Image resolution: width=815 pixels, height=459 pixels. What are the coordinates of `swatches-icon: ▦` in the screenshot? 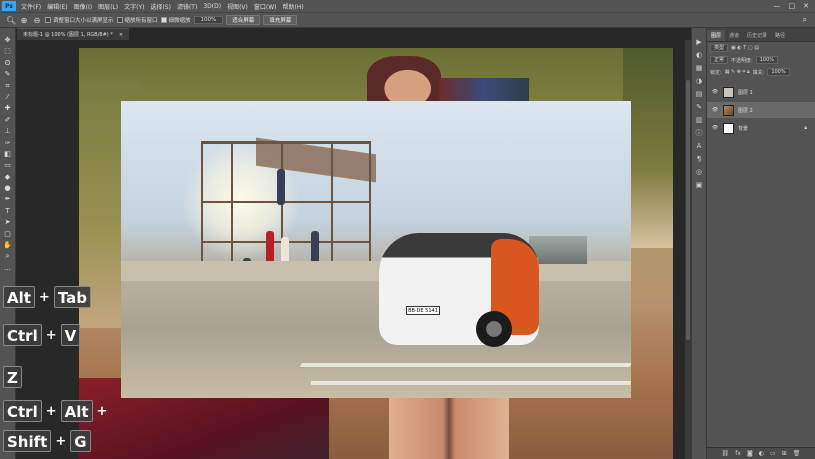 It's located at (699, 68).